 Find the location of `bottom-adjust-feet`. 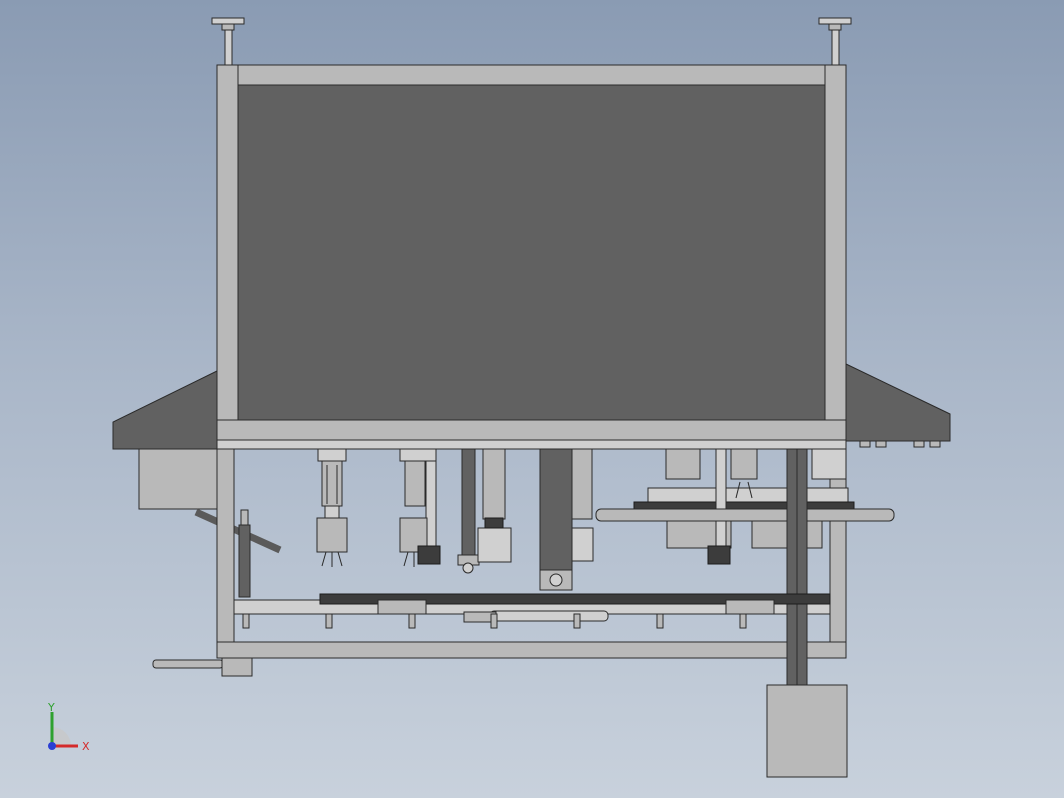

bottom-adjust-feet is located at coordinates (494, 621).